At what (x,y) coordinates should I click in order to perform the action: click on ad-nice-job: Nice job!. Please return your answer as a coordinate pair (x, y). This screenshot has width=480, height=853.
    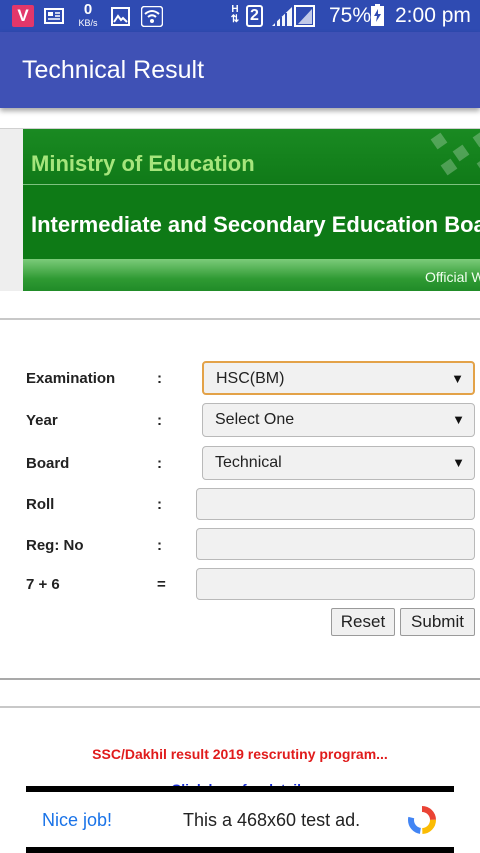
    Looking at the image, I should click on (77, 820).